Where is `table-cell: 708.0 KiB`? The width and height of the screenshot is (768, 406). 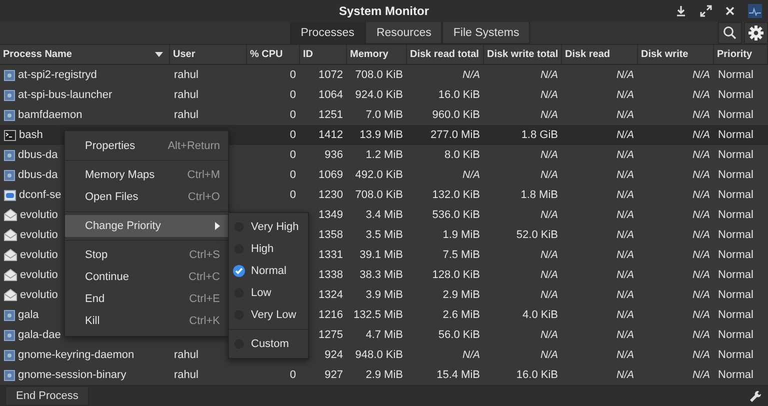 table-cell: 708.0 KiB is located at coordinates (379, 75).